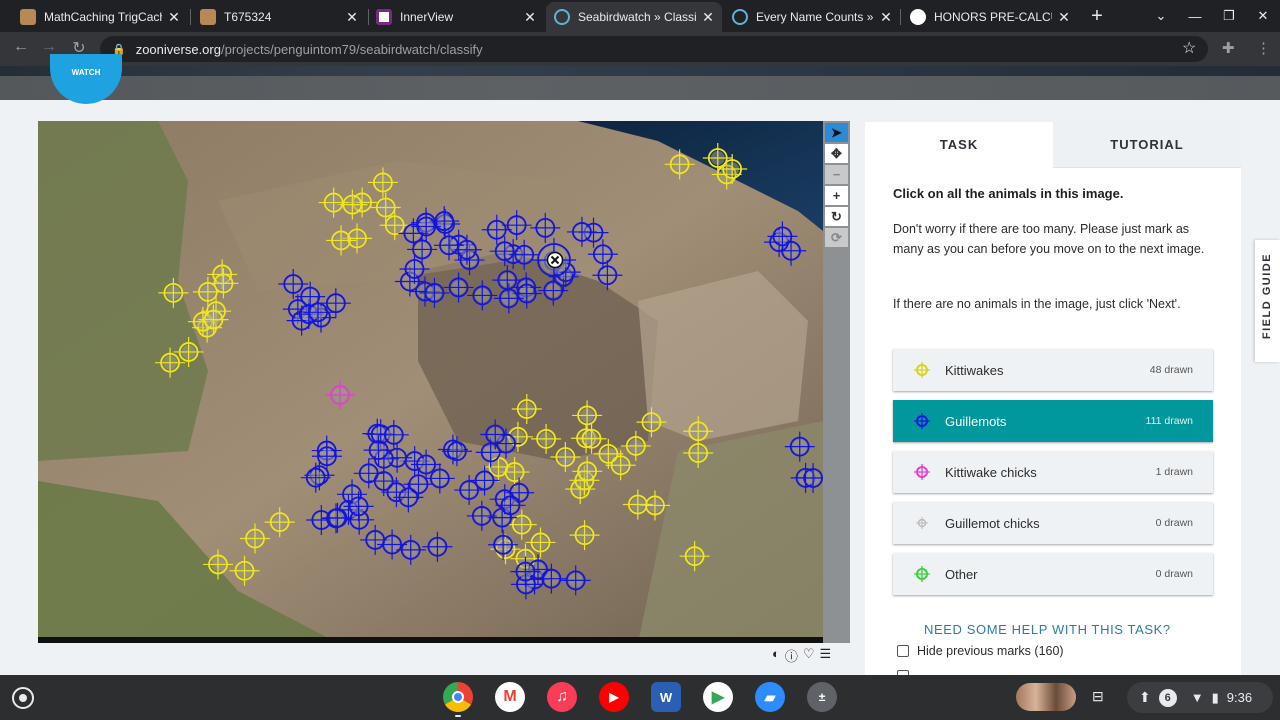 Image resolution: width=1280 pixels, height=720 pixels. I want to click on task-tabs: TASK TUTORIAL, so click(1053, 145).